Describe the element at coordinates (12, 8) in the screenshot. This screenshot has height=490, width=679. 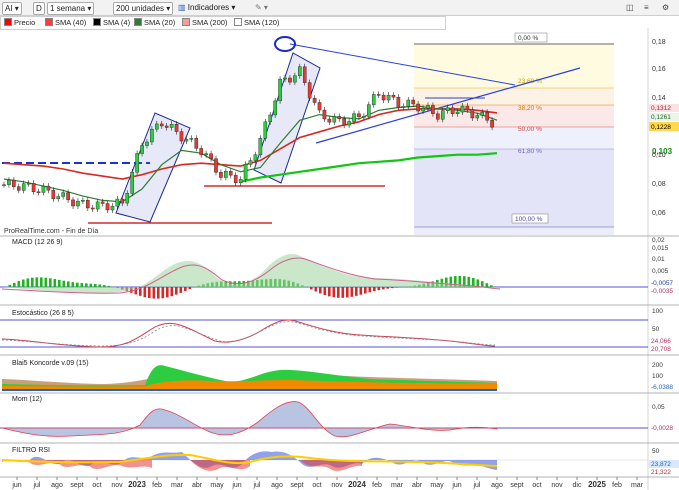
I see `symbol-select: AI ▾` at that location.